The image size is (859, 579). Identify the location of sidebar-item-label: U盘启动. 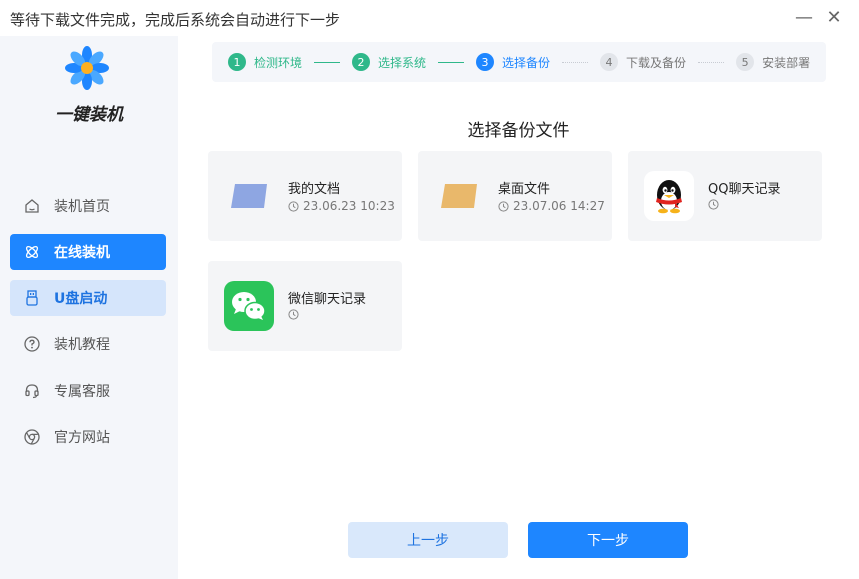
(81, 299).